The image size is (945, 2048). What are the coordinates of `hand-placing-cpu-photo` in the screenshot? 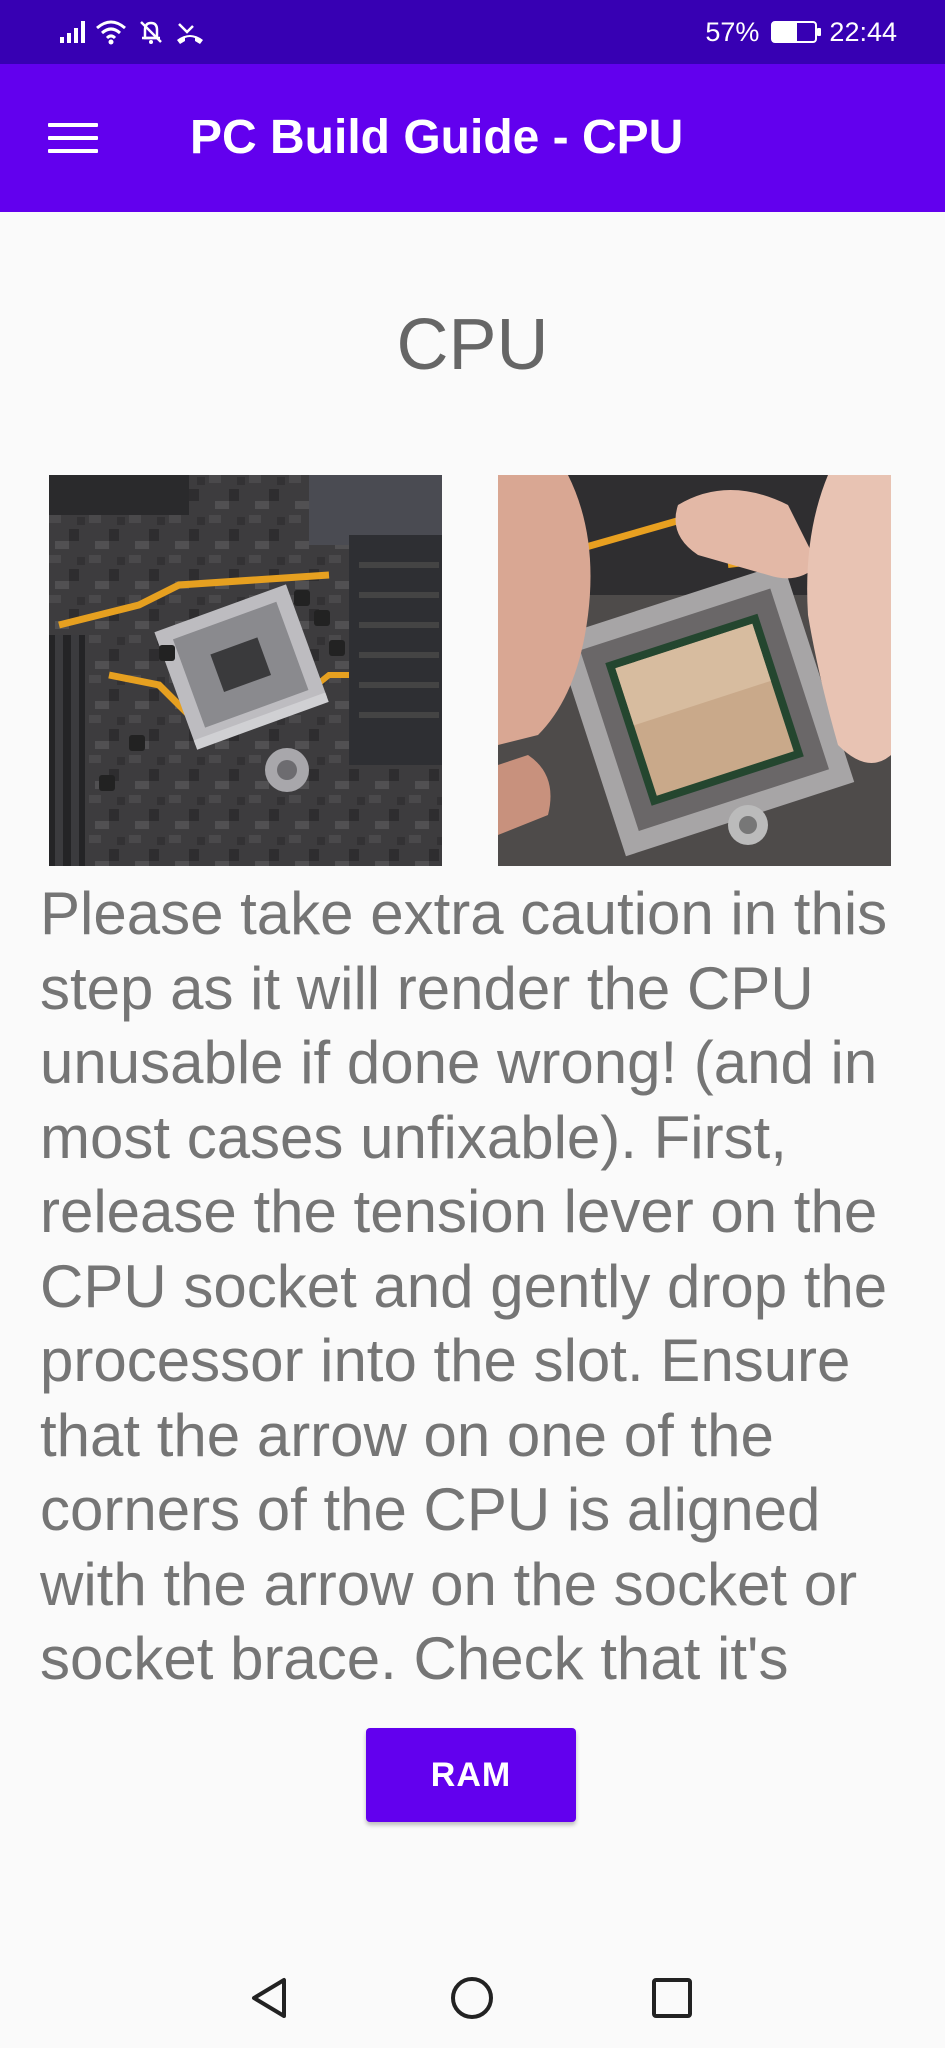 It's located at (694, 670).